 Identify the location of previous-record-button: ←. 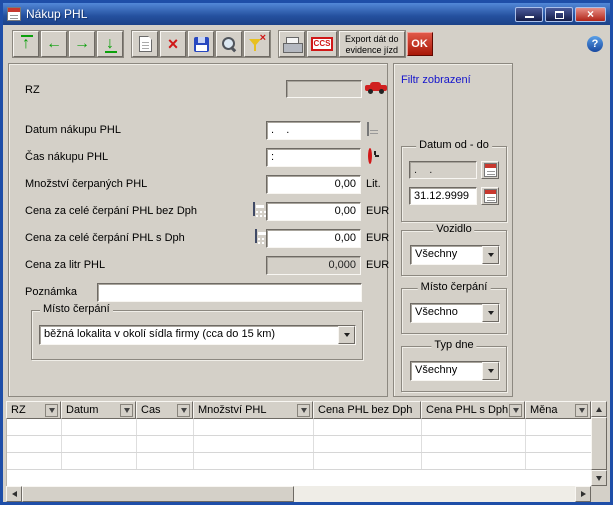
(54, 44).